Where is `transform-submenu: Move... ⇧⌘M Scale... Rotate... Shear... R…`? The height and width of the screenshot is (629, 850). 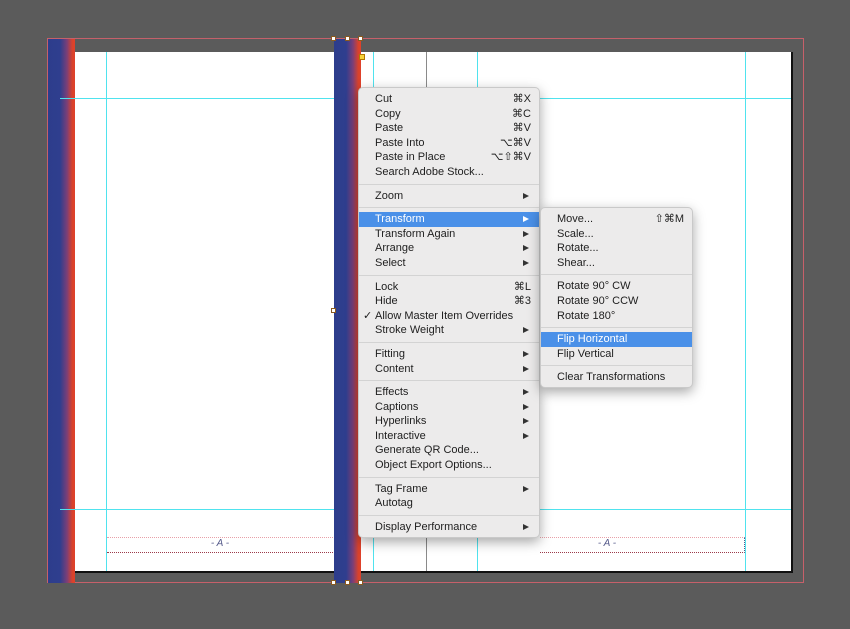 transform-submenu: Move... ⇧⌘M Scale... Rotate... Shear... R… is located at coordinates (616, 297).